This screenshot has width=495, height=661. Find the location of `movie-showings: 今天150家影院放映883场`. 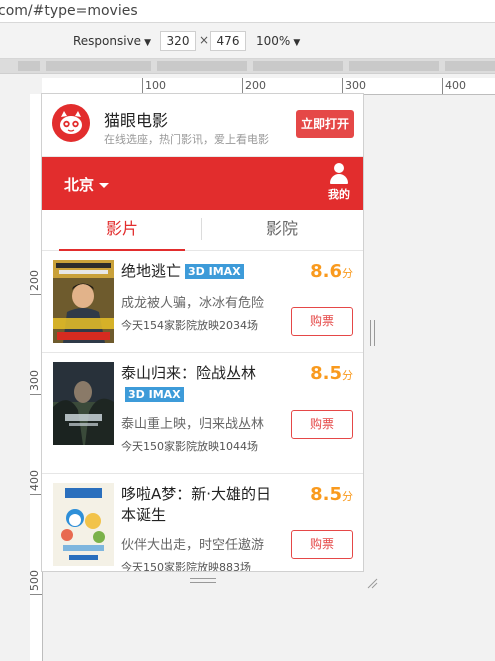

movie-showings: 今天150家影院放映883场 is located at coordinates (186, 566).